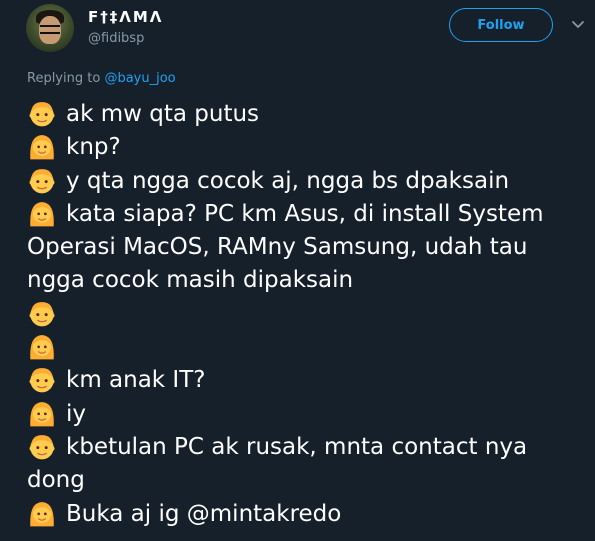 This screenshot has width=595, height=541. What do you see at coordinates (125, 17) in the screenshot?
I see `display-name: F†‡ɅMΛ` at bounding box center [125, 17].